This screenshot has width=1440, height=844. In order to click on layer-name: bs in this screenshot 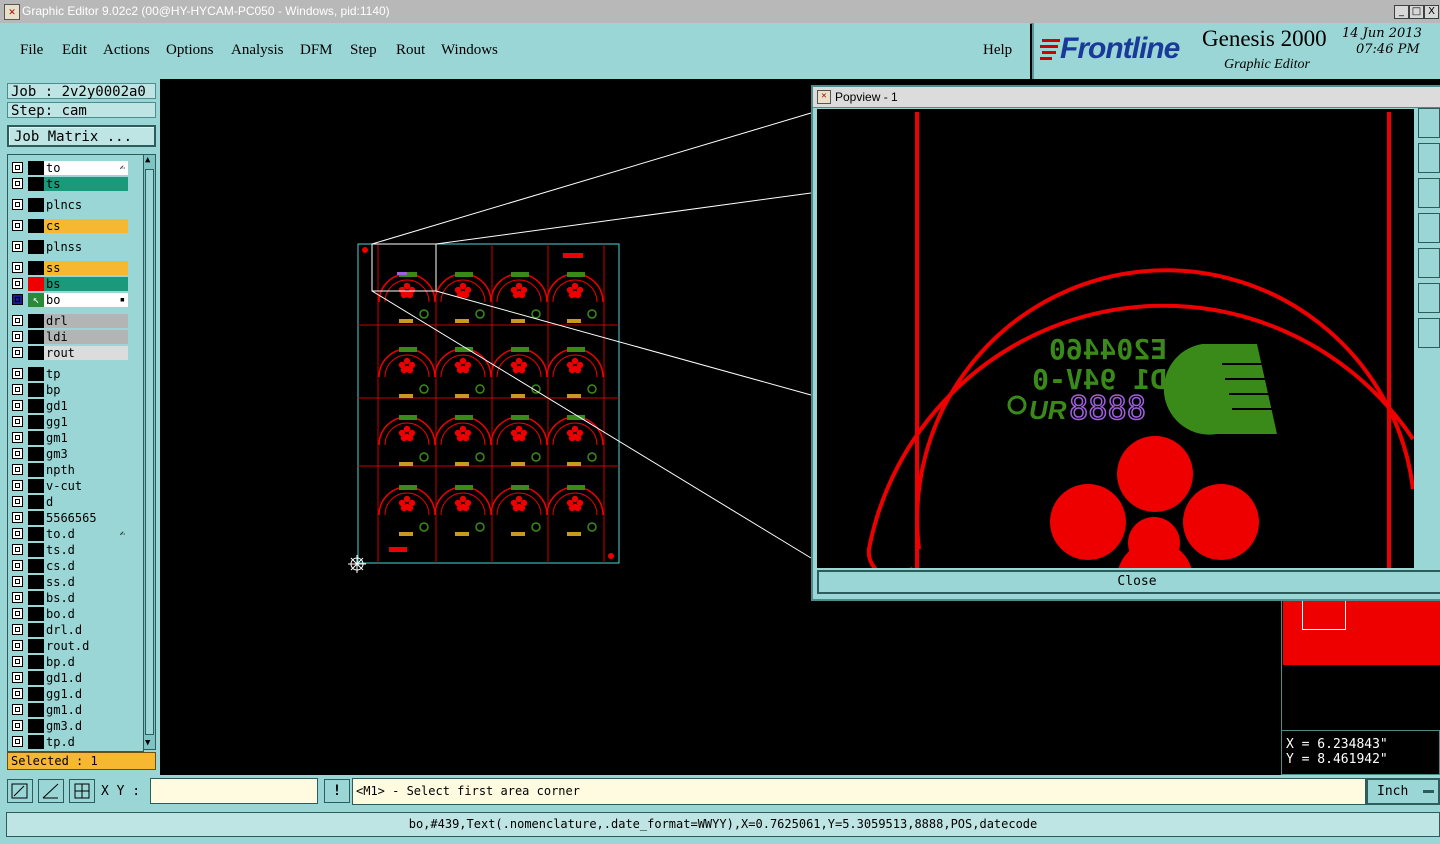, I will do `click(86, 284)`.